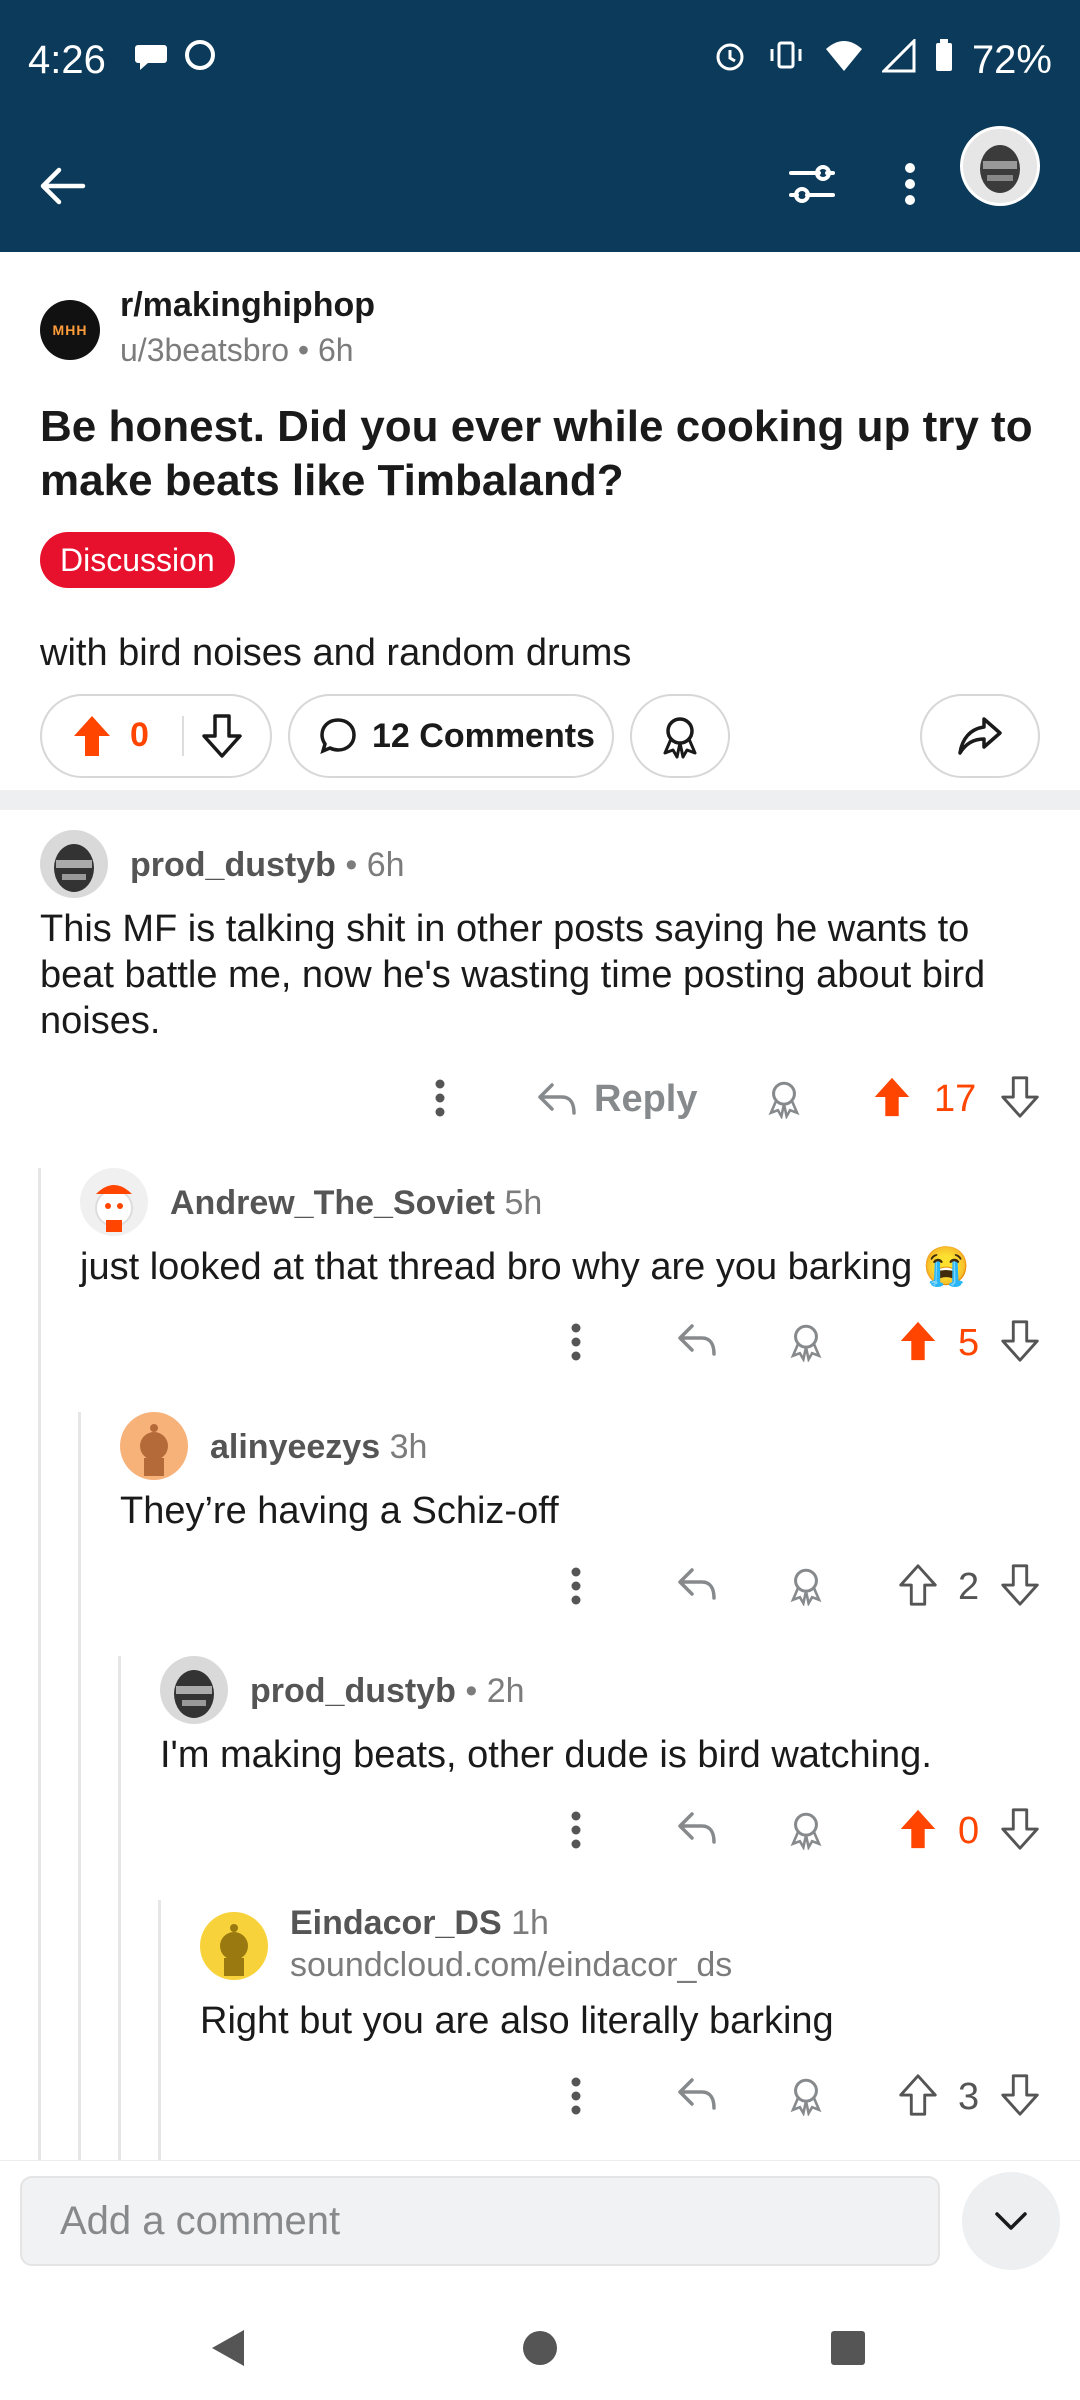  I want to click on reply-label: Reply, so click(646, 1098).